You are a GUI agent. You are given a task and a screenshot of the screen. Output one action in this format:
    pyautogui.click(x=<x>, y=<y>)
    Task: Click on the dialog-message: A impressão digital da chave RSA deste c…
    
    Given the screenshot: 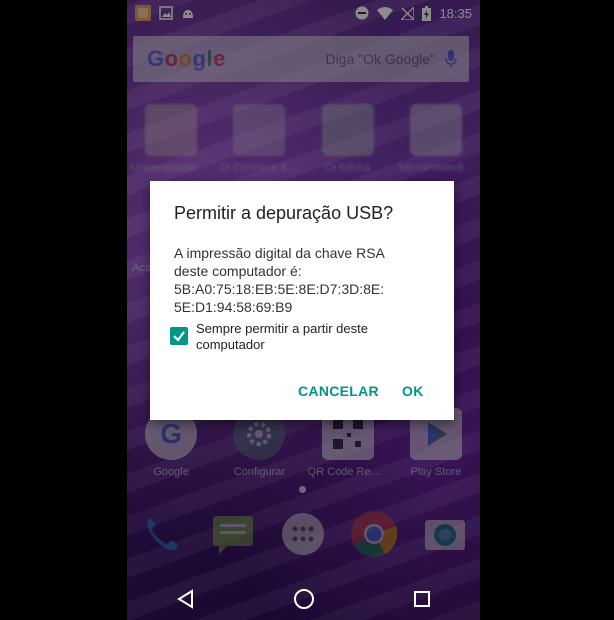 What is the action you would take?
    pyautogui.click(x=304, y=280)
    